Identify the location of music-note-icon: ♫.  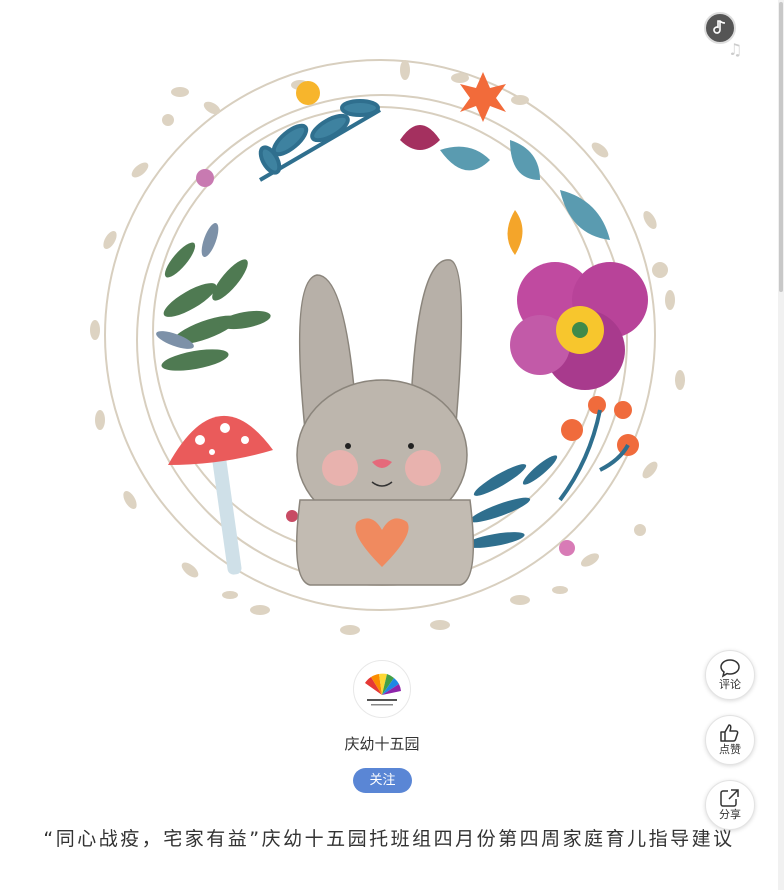
(735, 49).